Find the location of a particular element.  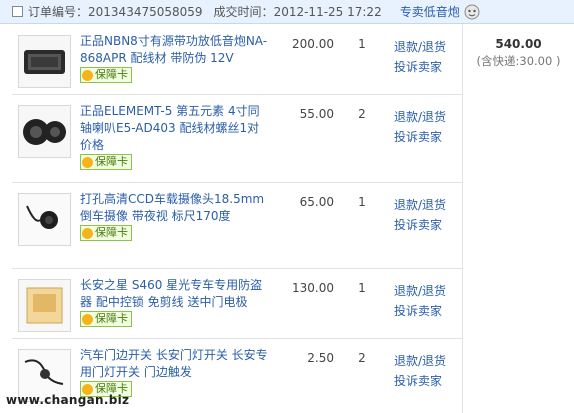

order-time-label: 成交时间： is located at coordinates (243, 12).